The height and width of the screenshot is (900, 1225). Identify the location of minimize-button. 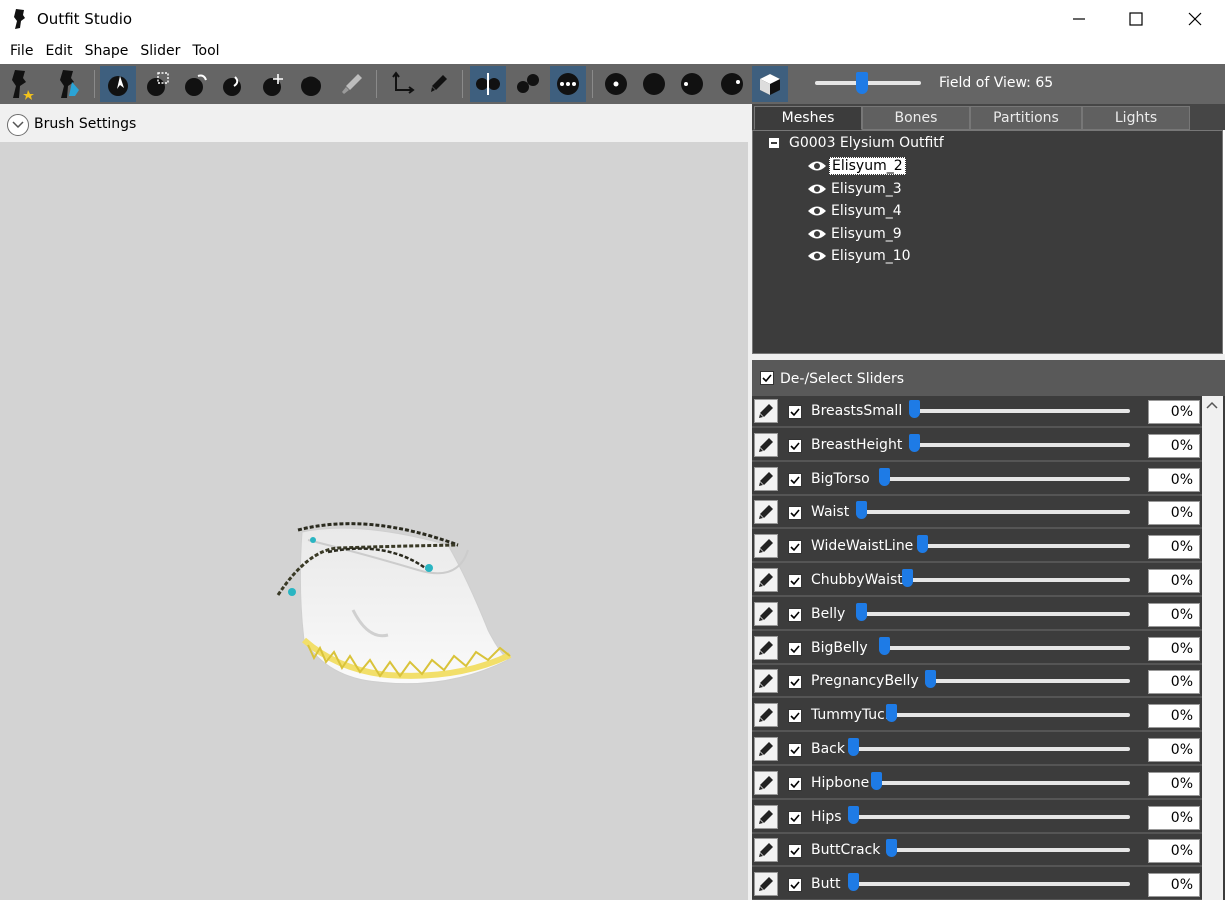
(1079, 19).